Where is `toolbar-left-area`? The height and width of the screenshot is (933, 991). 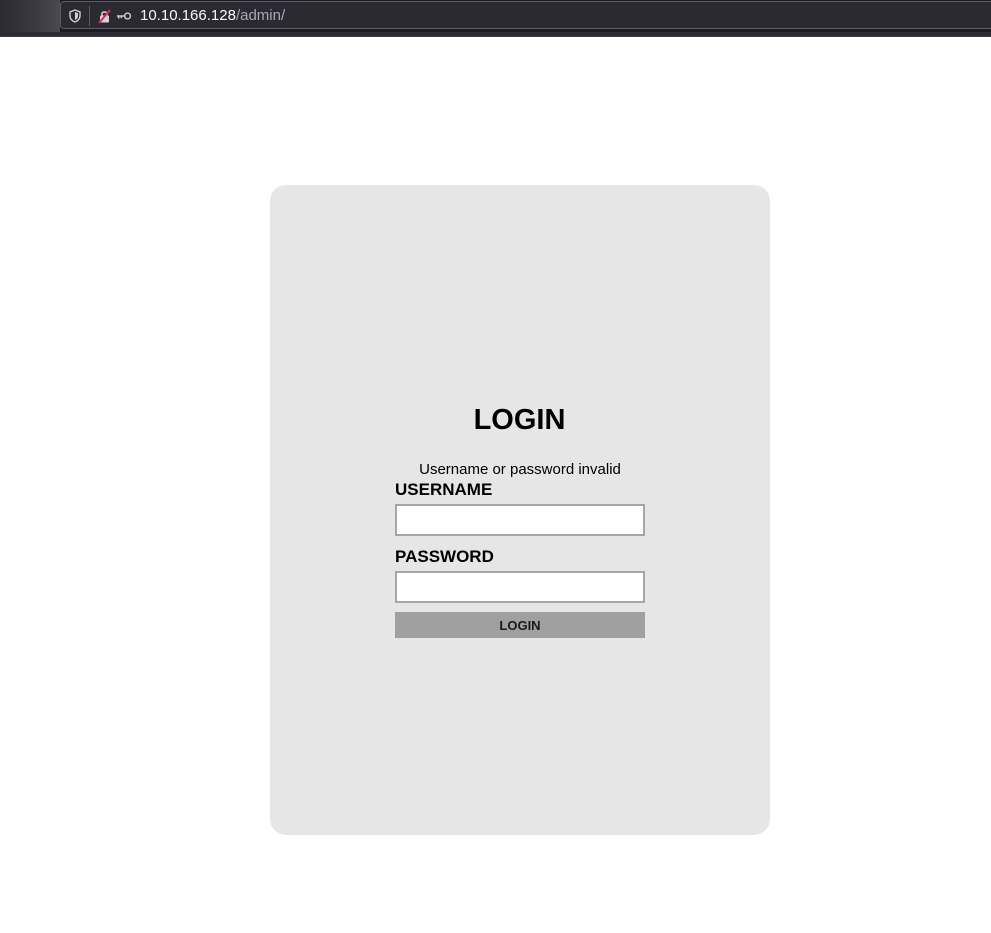 toolbar-left-area is located at coordinates (30, 16).